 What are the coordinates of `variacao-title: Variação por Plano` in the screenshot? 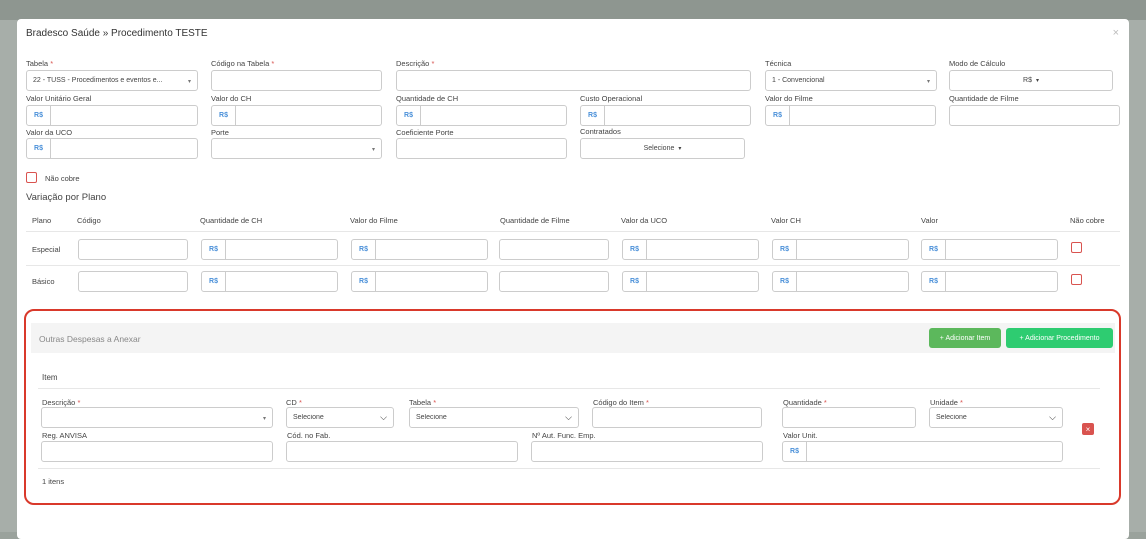 It's located at (66, 197).